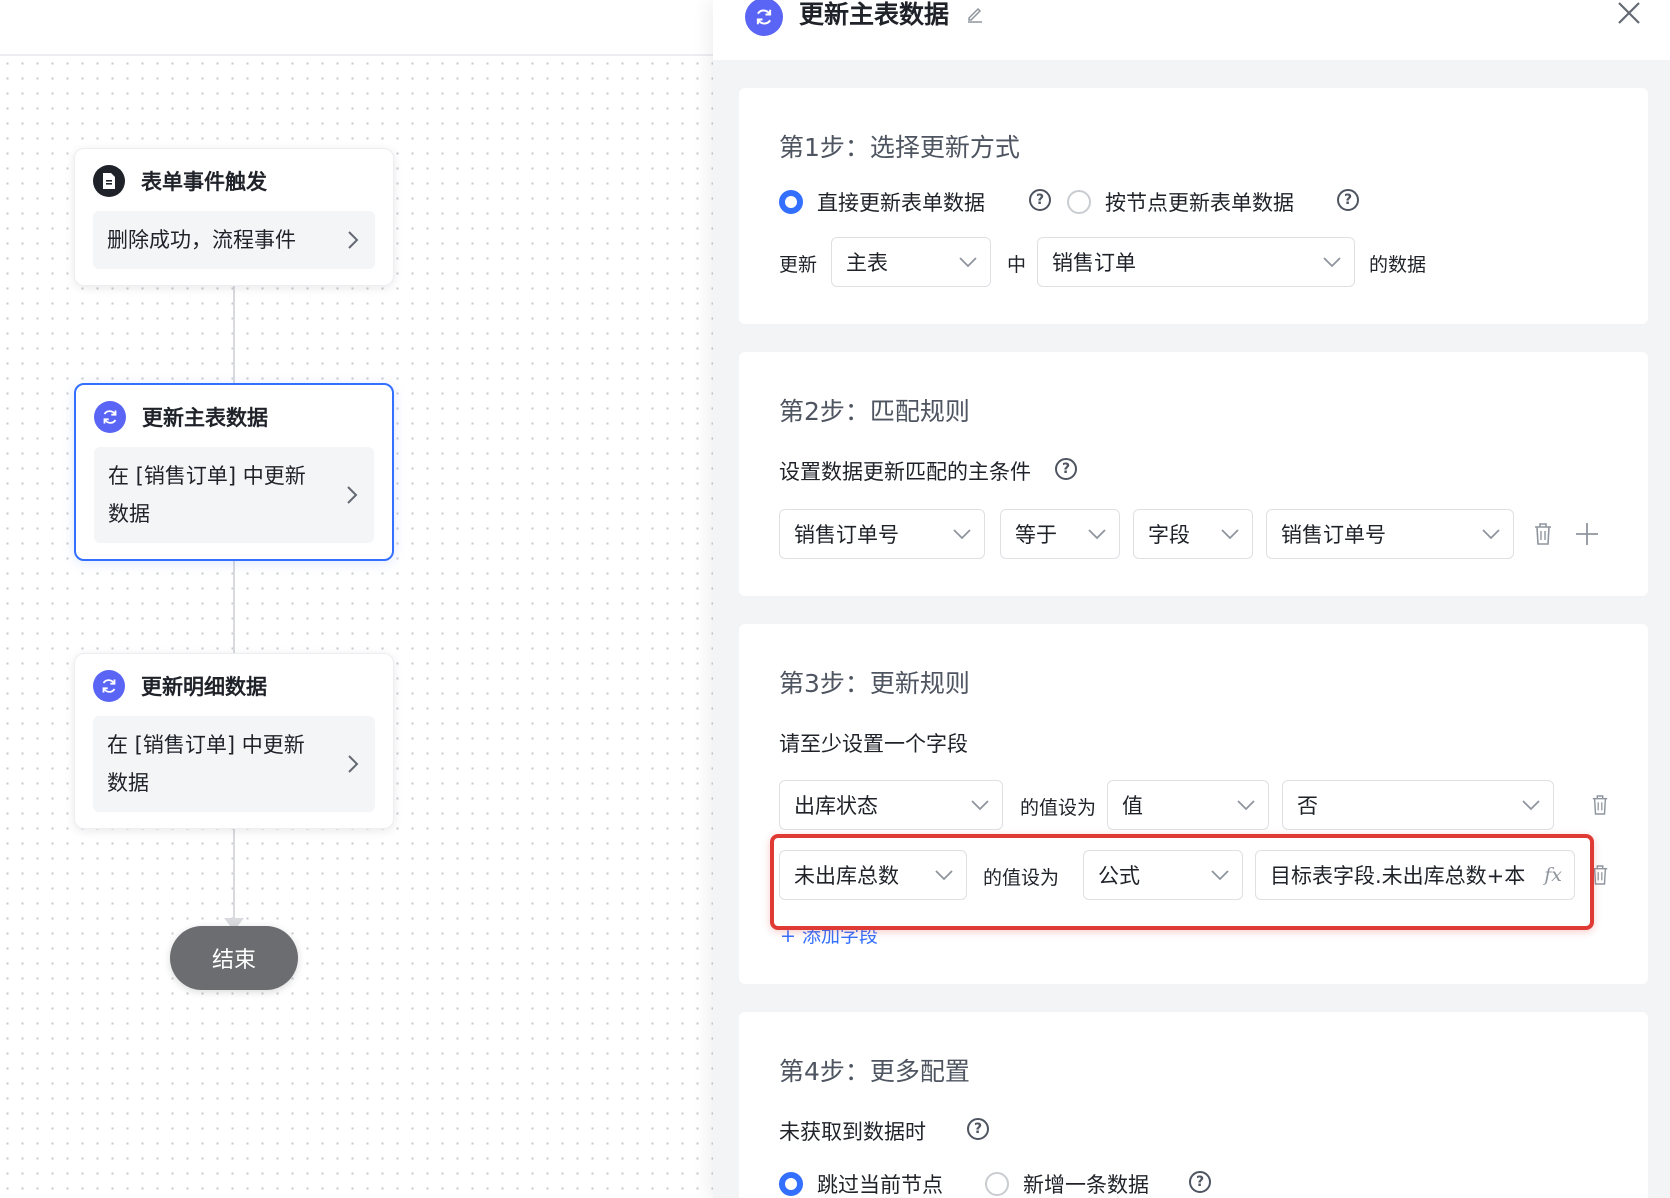  I want to click on node-desc-text: 删除成功，流程事件, so click(201, 240).